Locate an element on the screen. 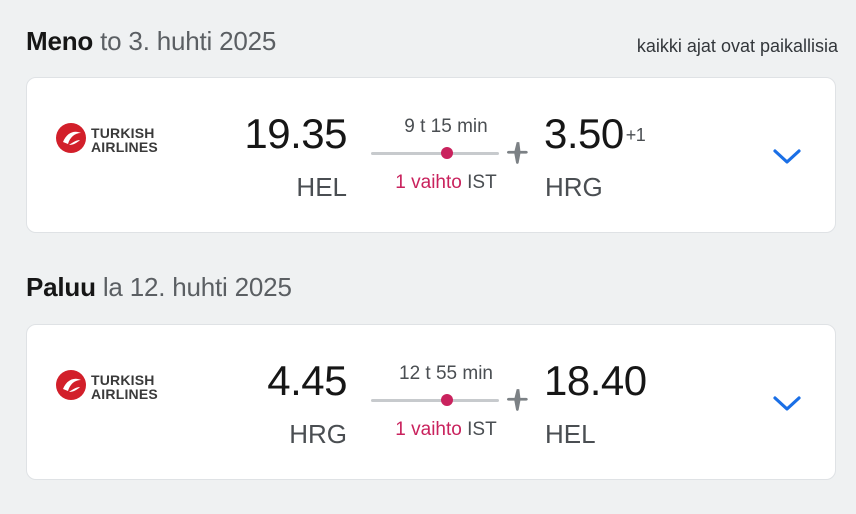 Image resolution: width=856 pixels, height=514 pixels. return-label: Paluu is located at coordinates (61, 287).